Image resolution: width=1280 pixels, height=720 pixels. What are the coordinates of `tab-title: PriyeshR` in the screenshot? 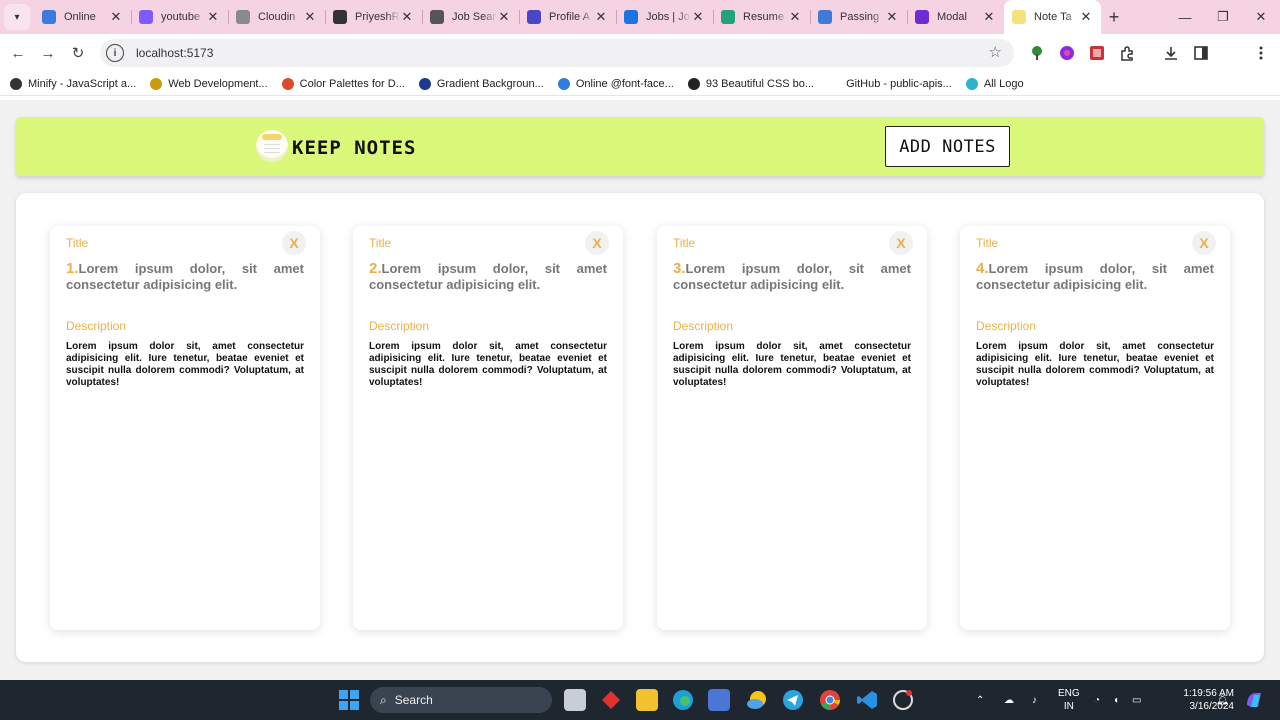 It's located at (377, 17).